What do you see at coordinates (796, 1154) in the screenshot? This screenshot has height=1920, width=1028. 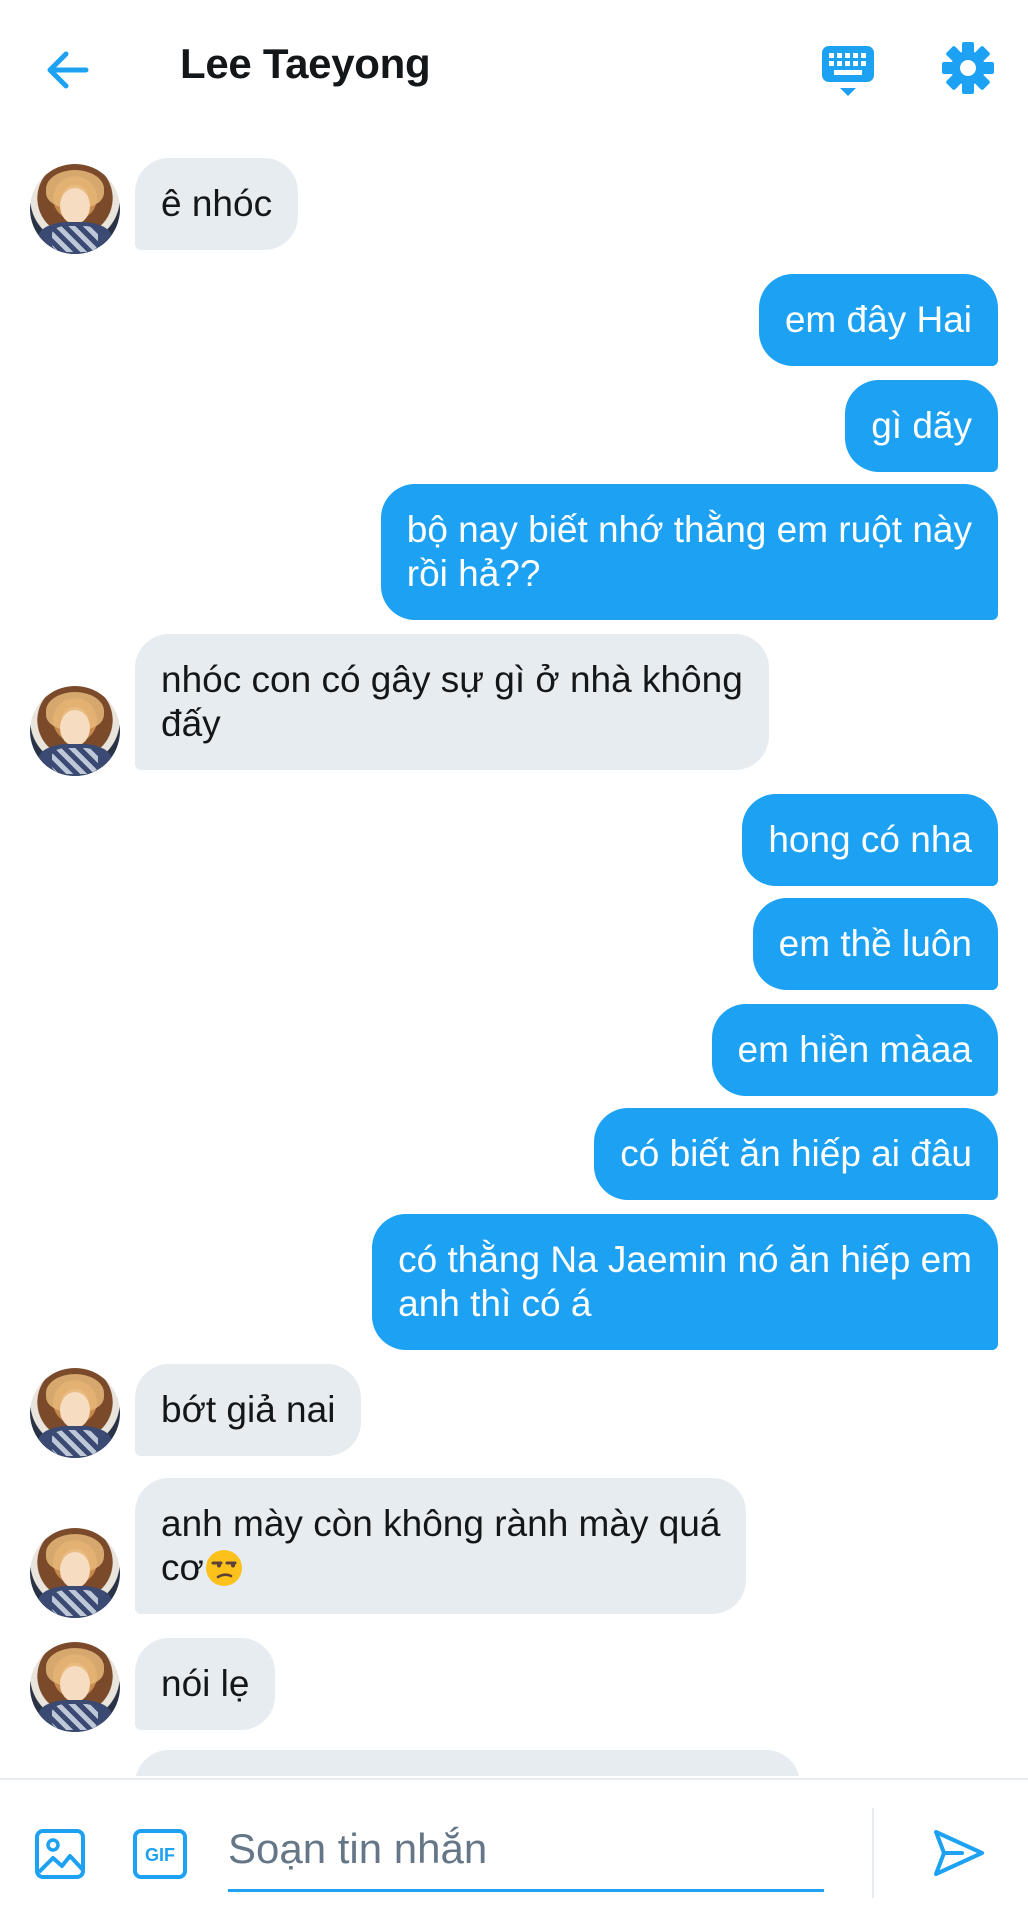 I see `message-bubble-outgoing: có biết ăn hiếp ai đâu` at bounding box center [796, 1154].